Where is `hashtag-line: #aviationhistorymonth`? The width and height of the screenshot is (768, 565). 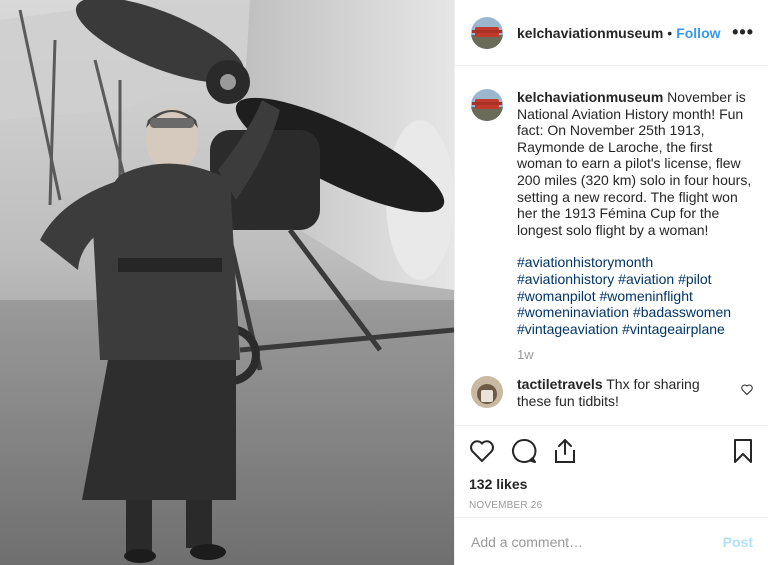 hashtag-line: #aviationhistorymonth is located at coordinates (635, 262).